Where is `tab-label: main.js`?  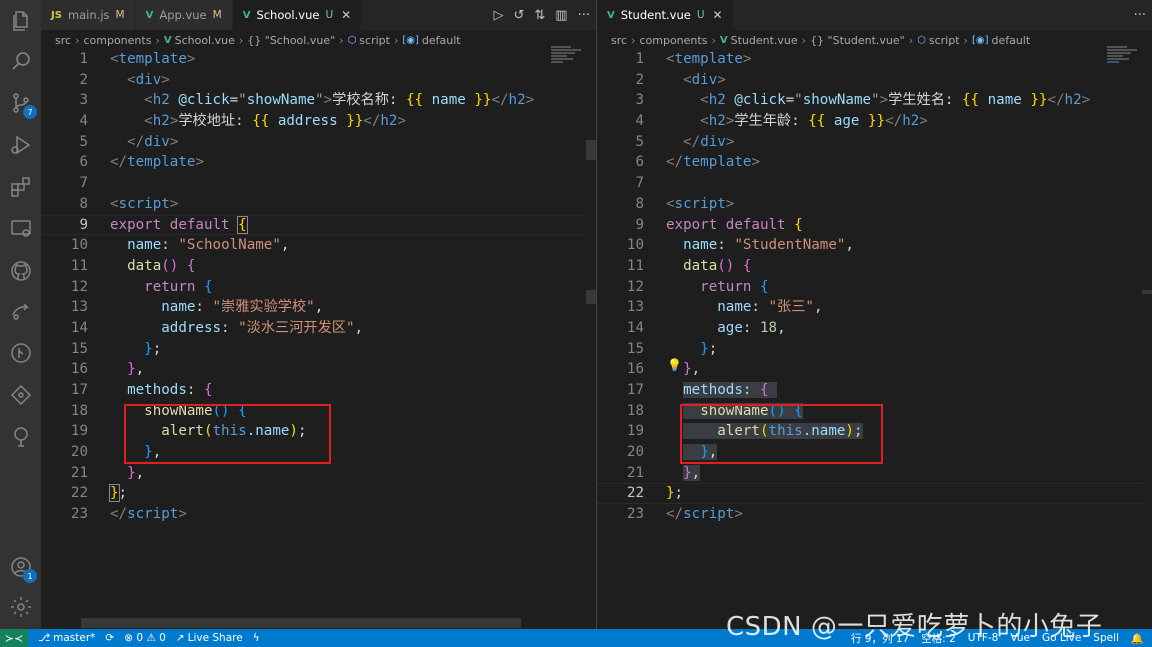
tab-label: main.js is located at coordinates (88, 15).